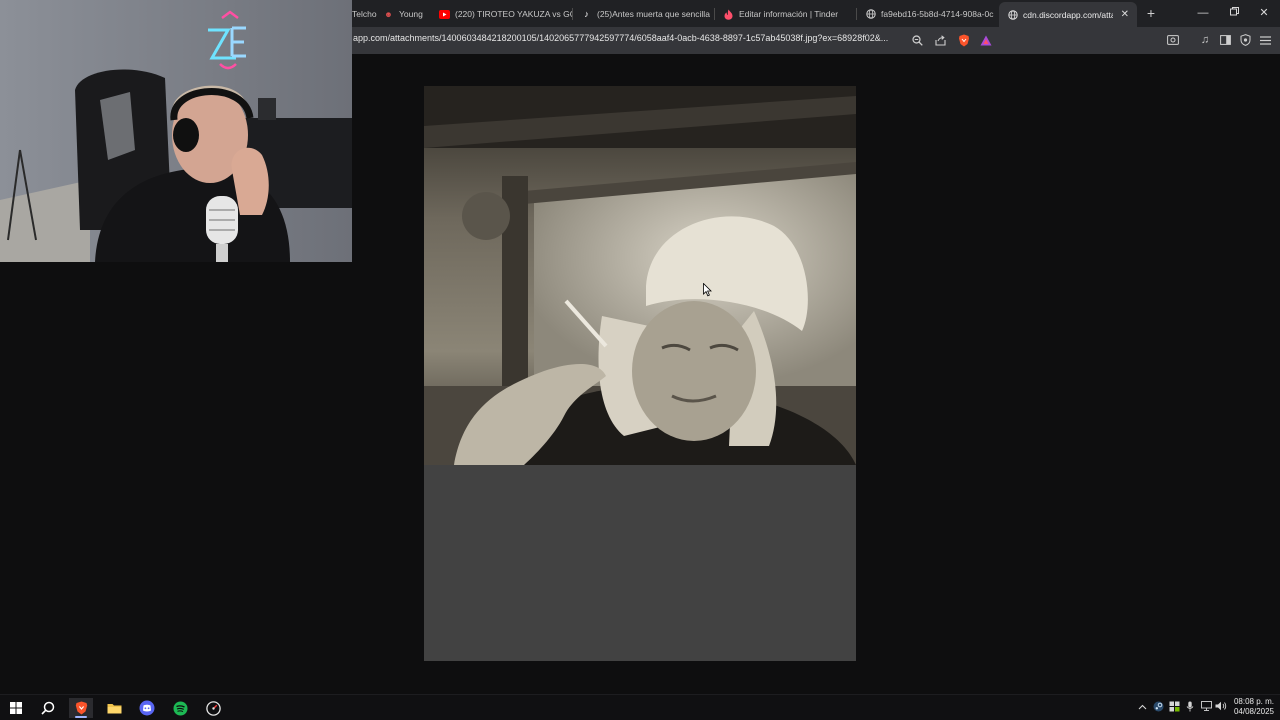 The width and height of the screenshot is (1280, 720). Describe the element at coordinates (1253, 701) in the screenshot. I see `clock-time: 08:08 p. m.` at that location.